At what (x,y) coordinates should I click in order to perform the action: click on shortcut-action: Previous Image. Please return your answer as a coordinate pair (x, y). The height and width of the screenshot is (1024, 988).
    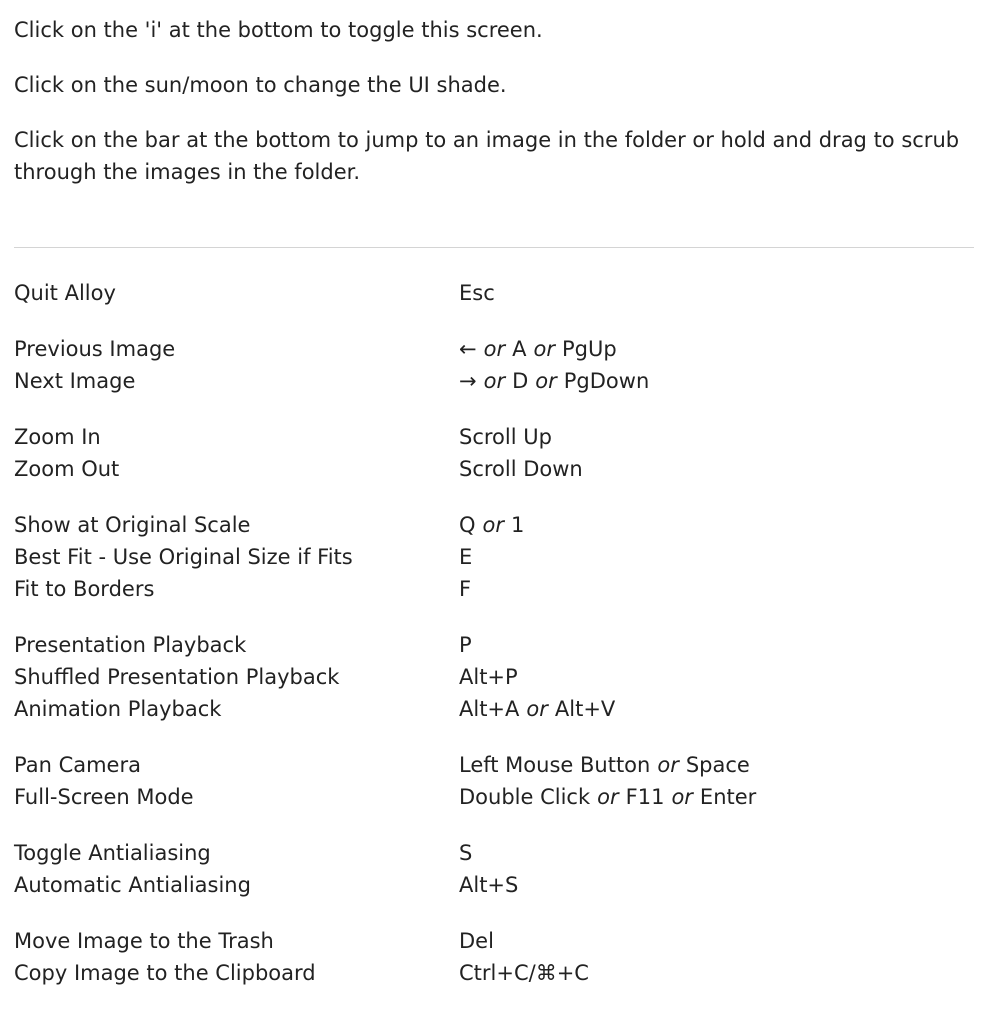
    Looking at the image, I should click on (95, 349).